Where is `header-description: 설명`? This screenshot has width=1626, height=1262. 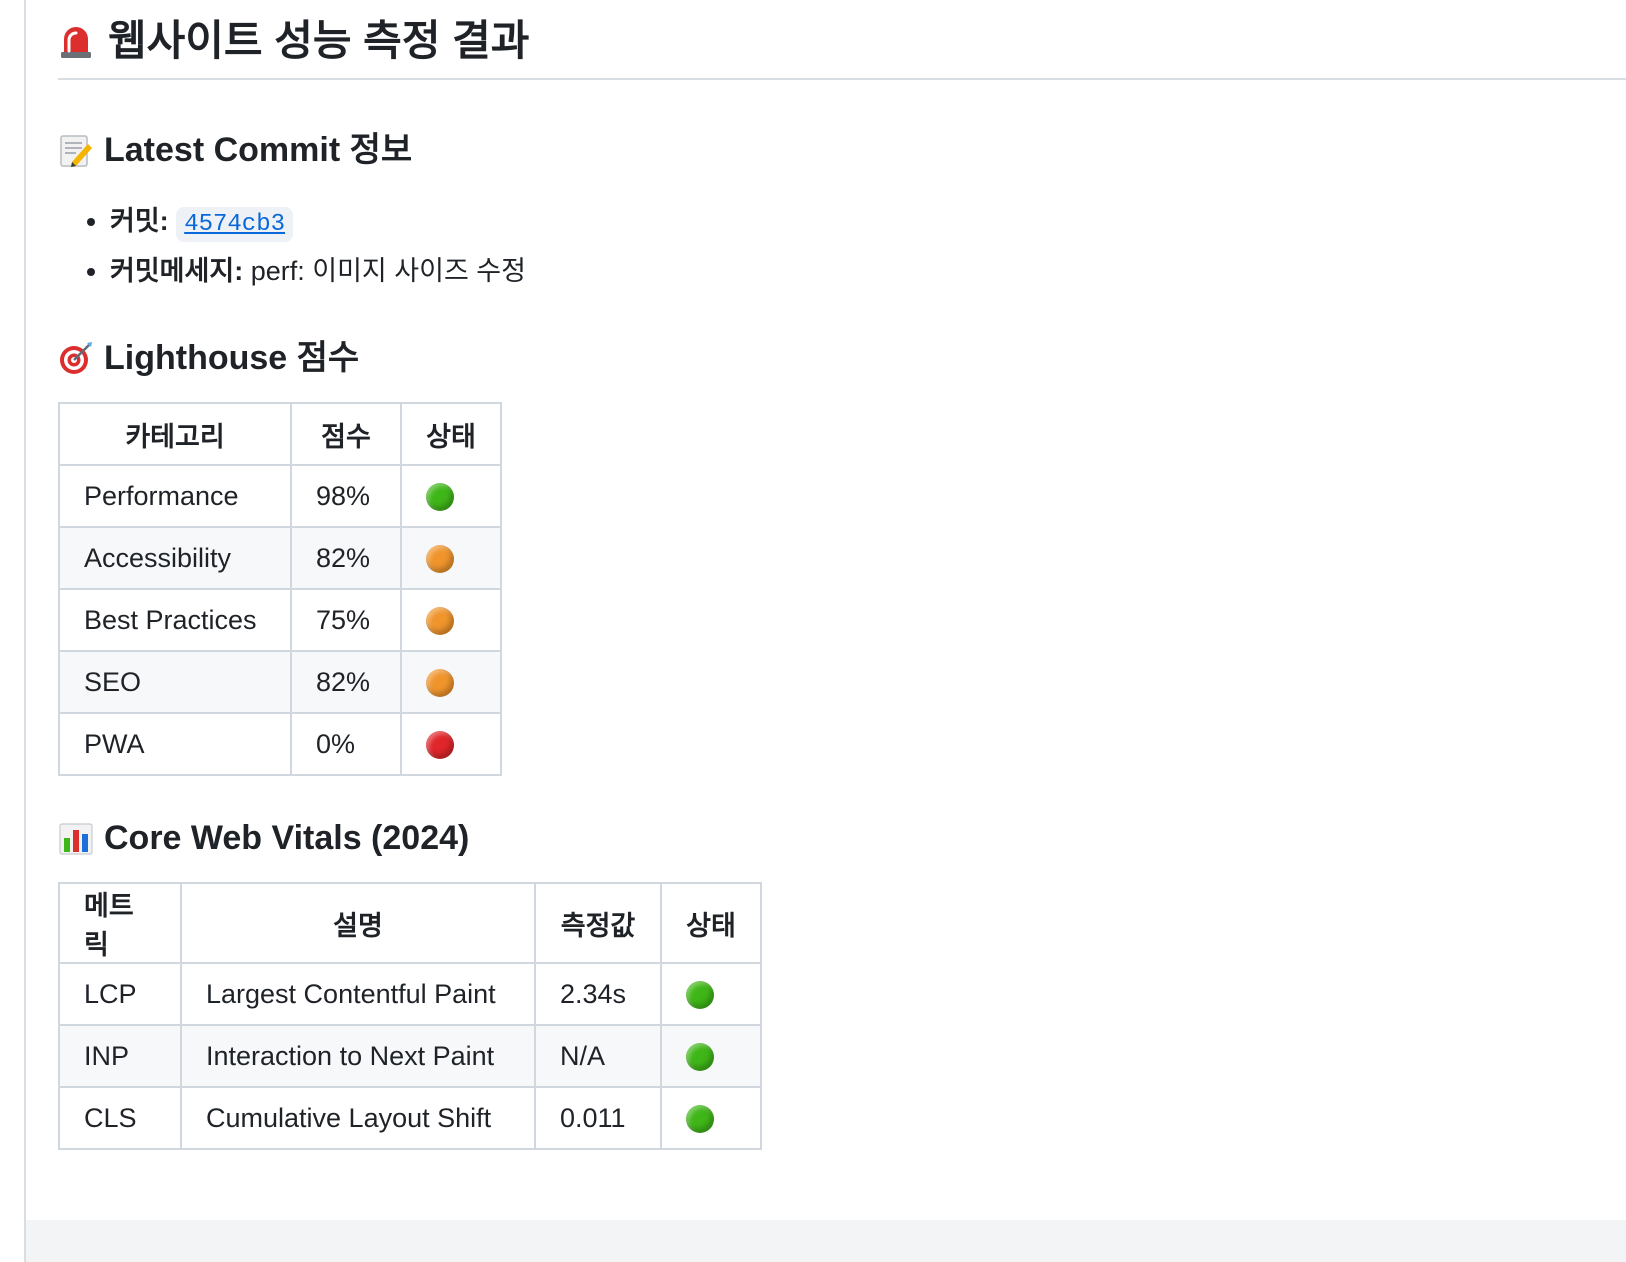
header-description: 설명 is located at coordinates (358, 923).